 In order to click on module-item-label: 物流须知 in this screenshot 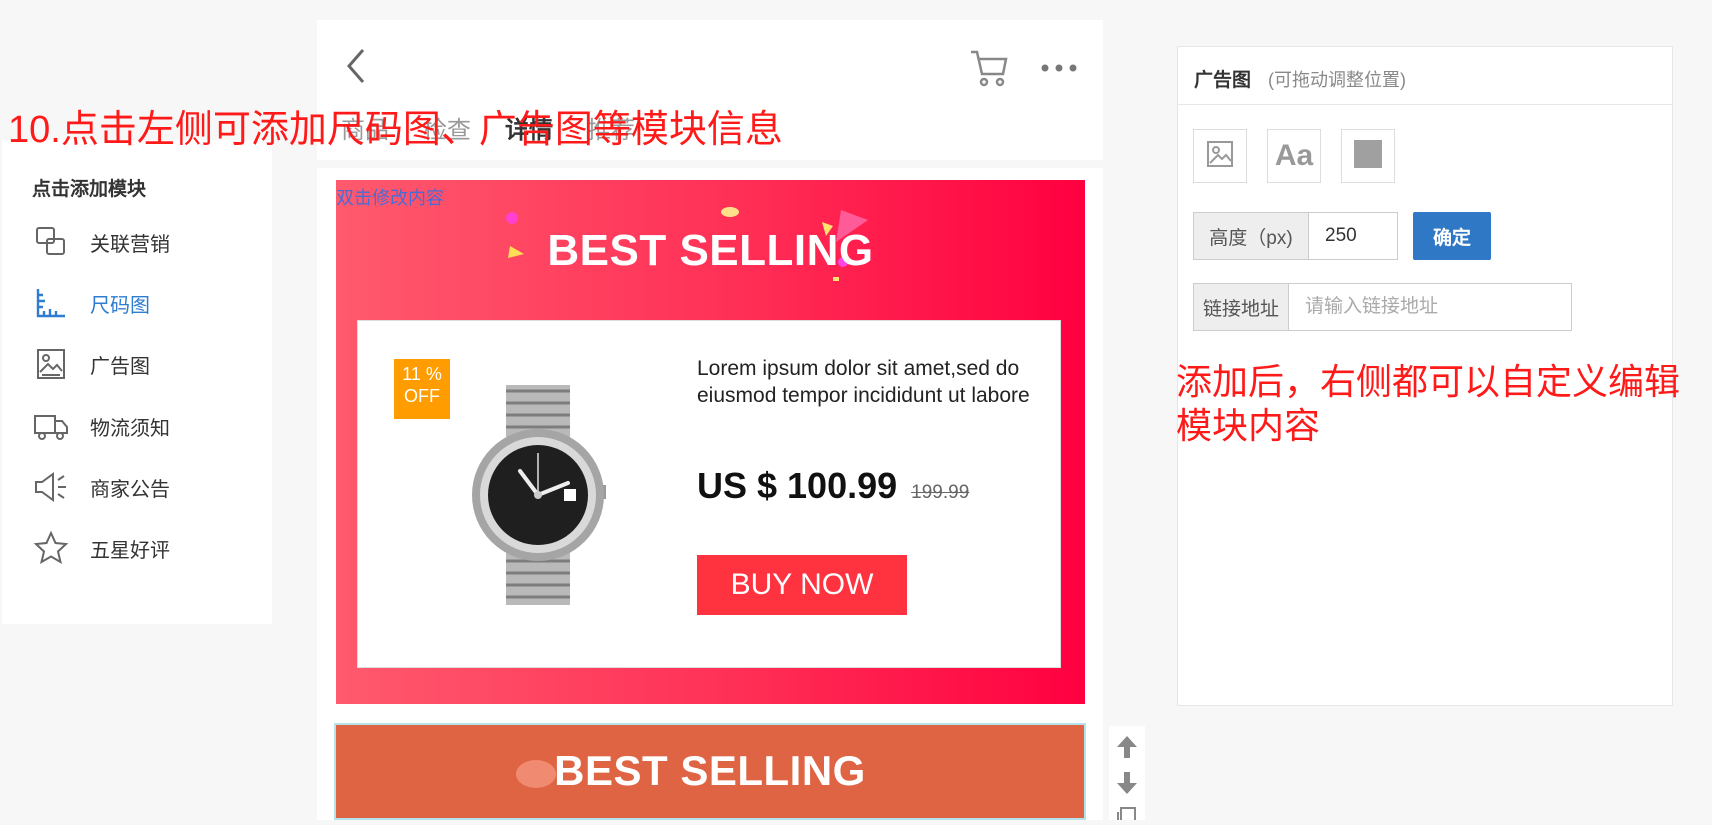, I will do `click(130, 428)`.